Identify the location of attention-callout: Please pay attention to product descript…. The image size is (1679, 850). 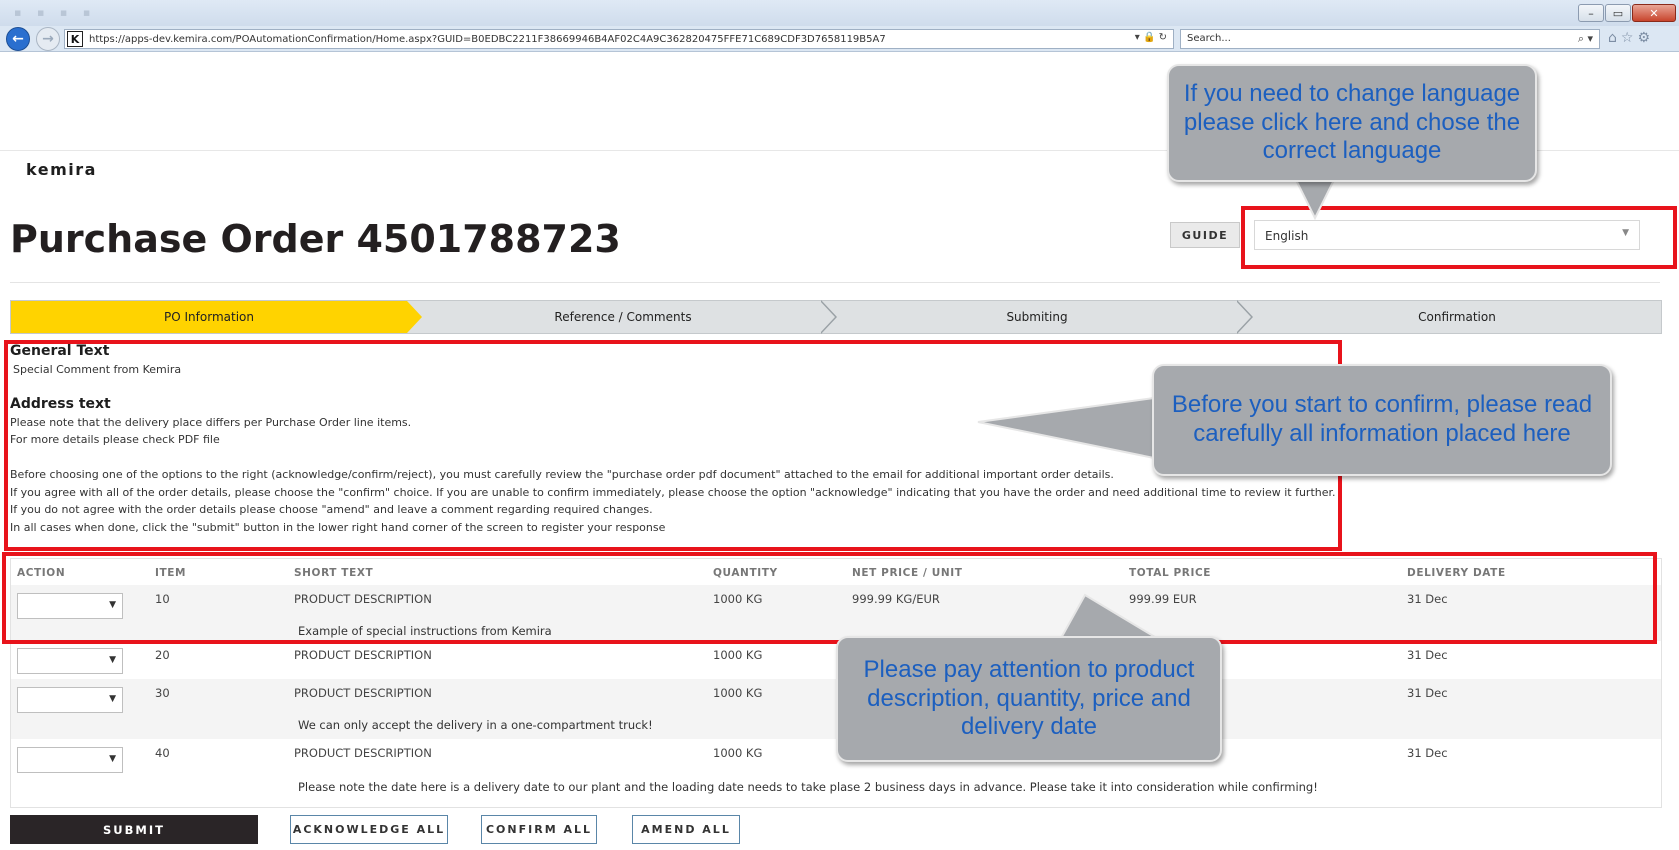
(1029, 699).